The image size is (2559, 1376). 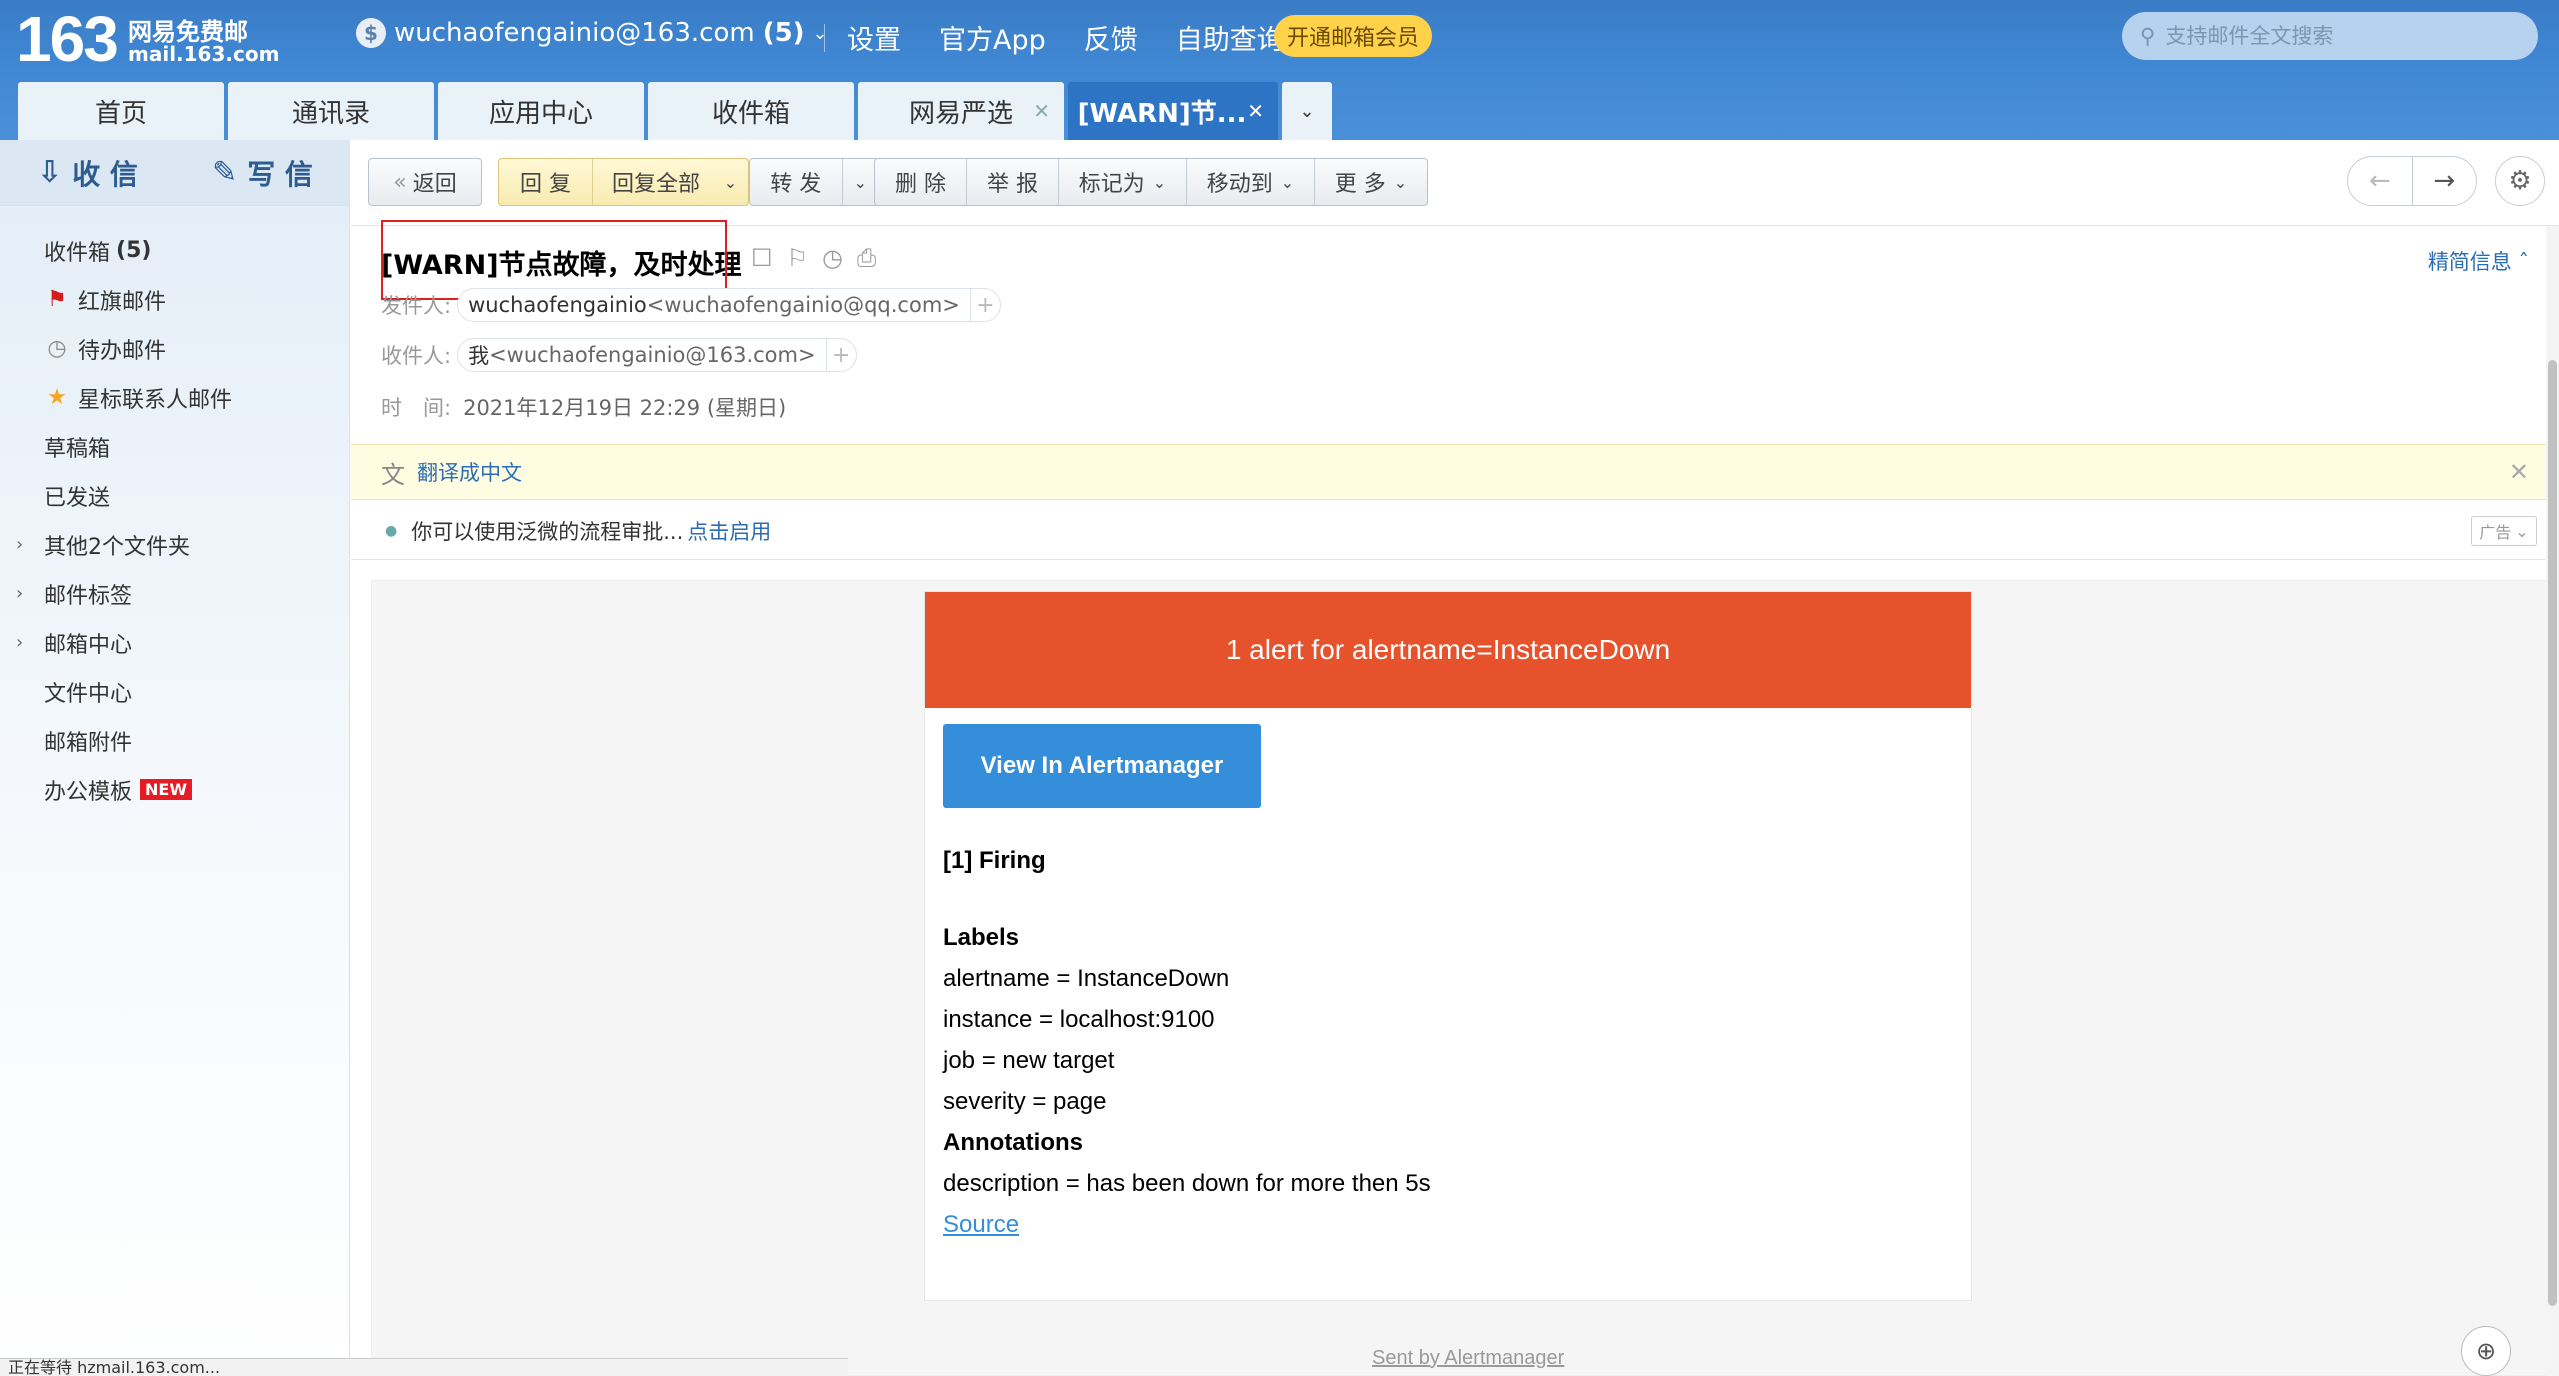 What do you see at coordinates (813, 258) in the screenshot?
I see `subject-actions: ☐ ⚐ ◷ ⎙` at bounding box center [813, 258].